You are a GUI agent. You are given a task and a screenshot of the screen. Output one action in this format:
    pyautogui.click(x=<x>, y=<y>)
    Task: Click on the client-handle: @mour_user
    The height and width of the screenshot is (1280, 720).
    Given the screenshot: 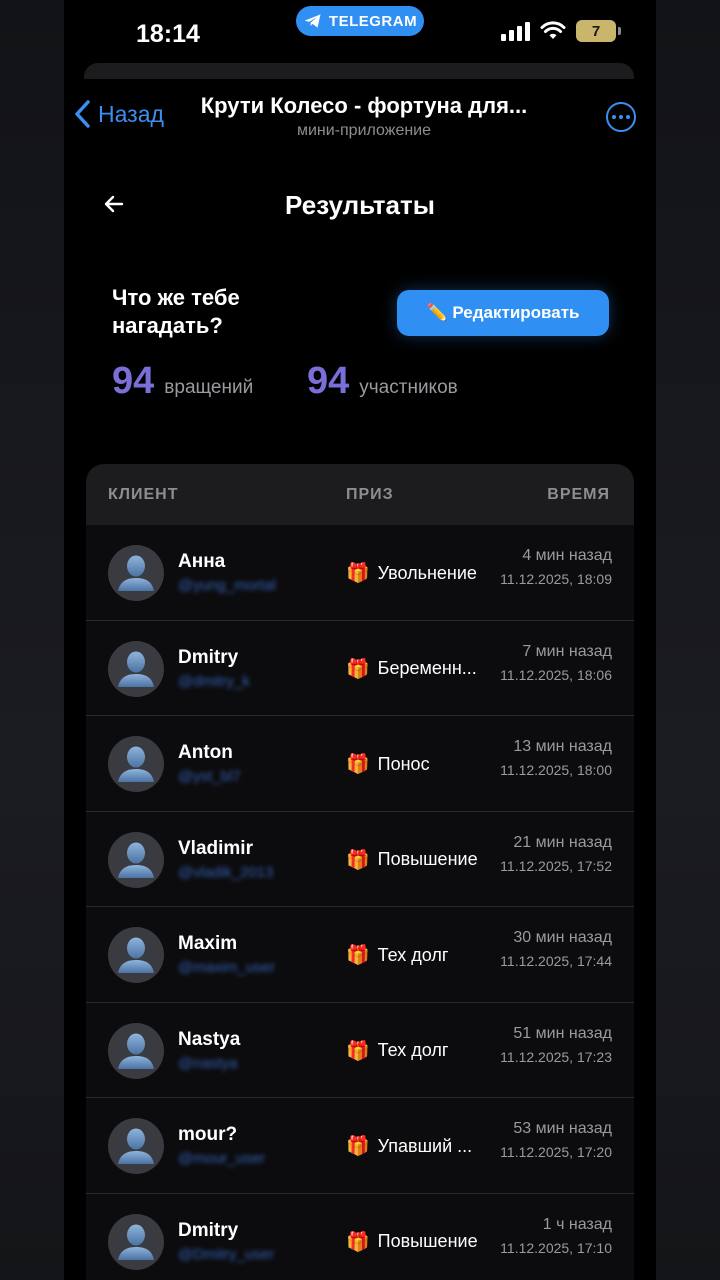 What is the action you would take?
    pyautogui.click(x=221, y=1158)
    